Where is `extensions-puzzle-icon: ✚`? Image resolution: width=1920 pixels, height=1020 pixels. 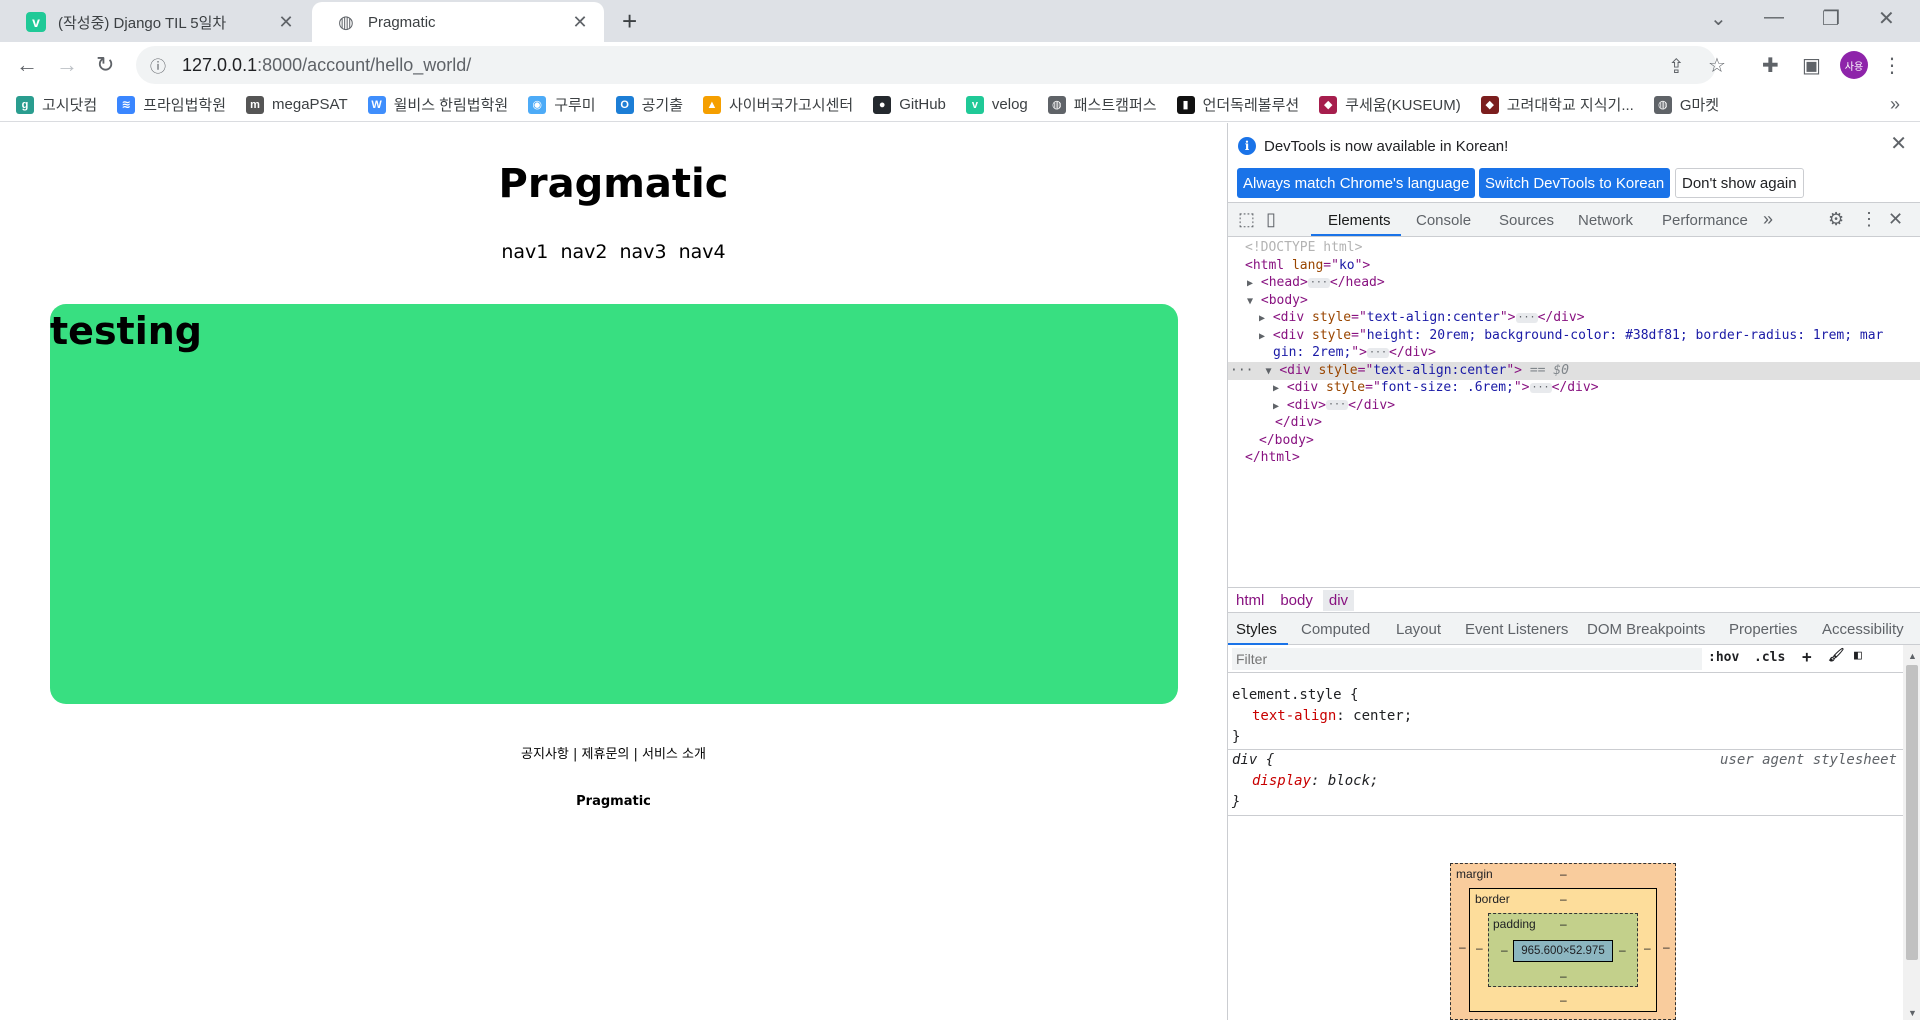 extensions-puzzle-icon: ✚ is located at coordinates (1770, 65).